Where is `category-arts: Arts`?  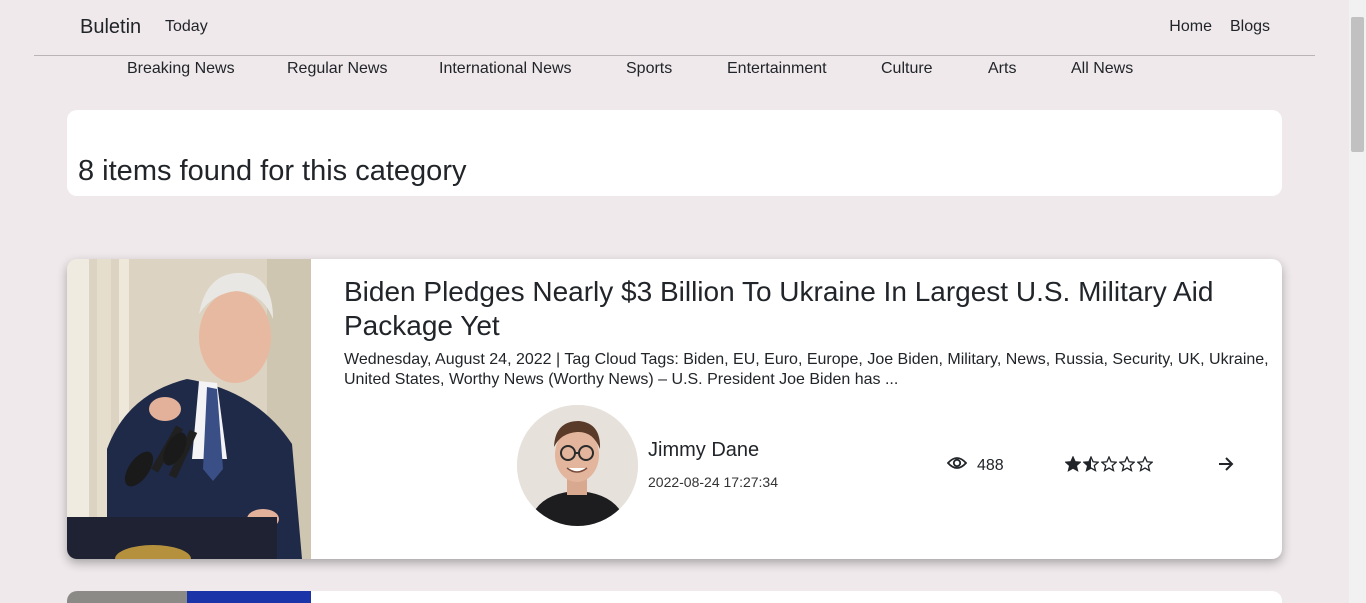
category-arts: Arts is located at coordinates (1002, 69).